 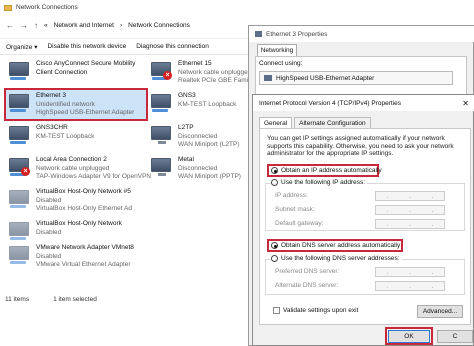 What do you see at coordinates (75, 299) in the screenshot?
I see `selected-count: 1 item selected` at bounding box center [75, 299].